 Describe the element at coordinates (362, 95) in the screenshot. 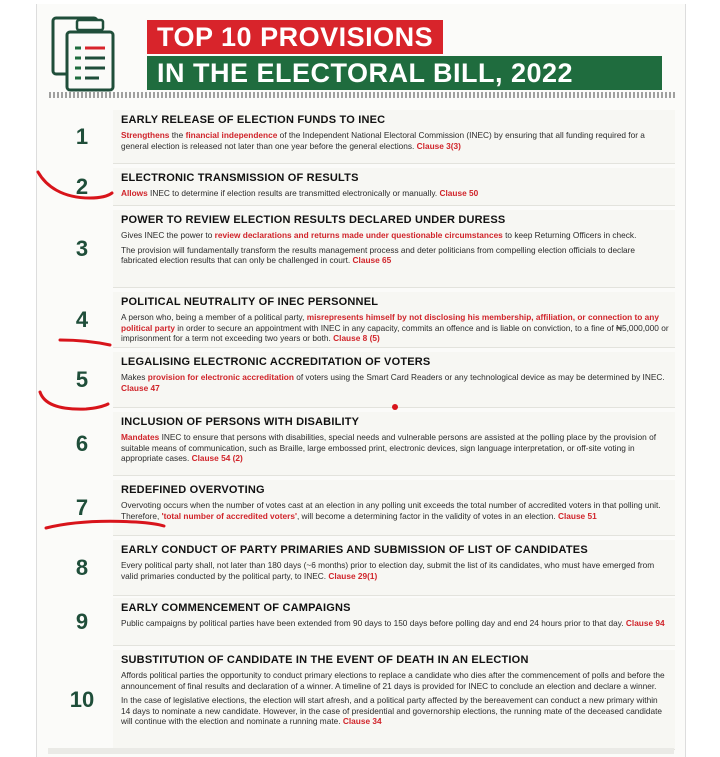

I see `header-stripe` at that location.